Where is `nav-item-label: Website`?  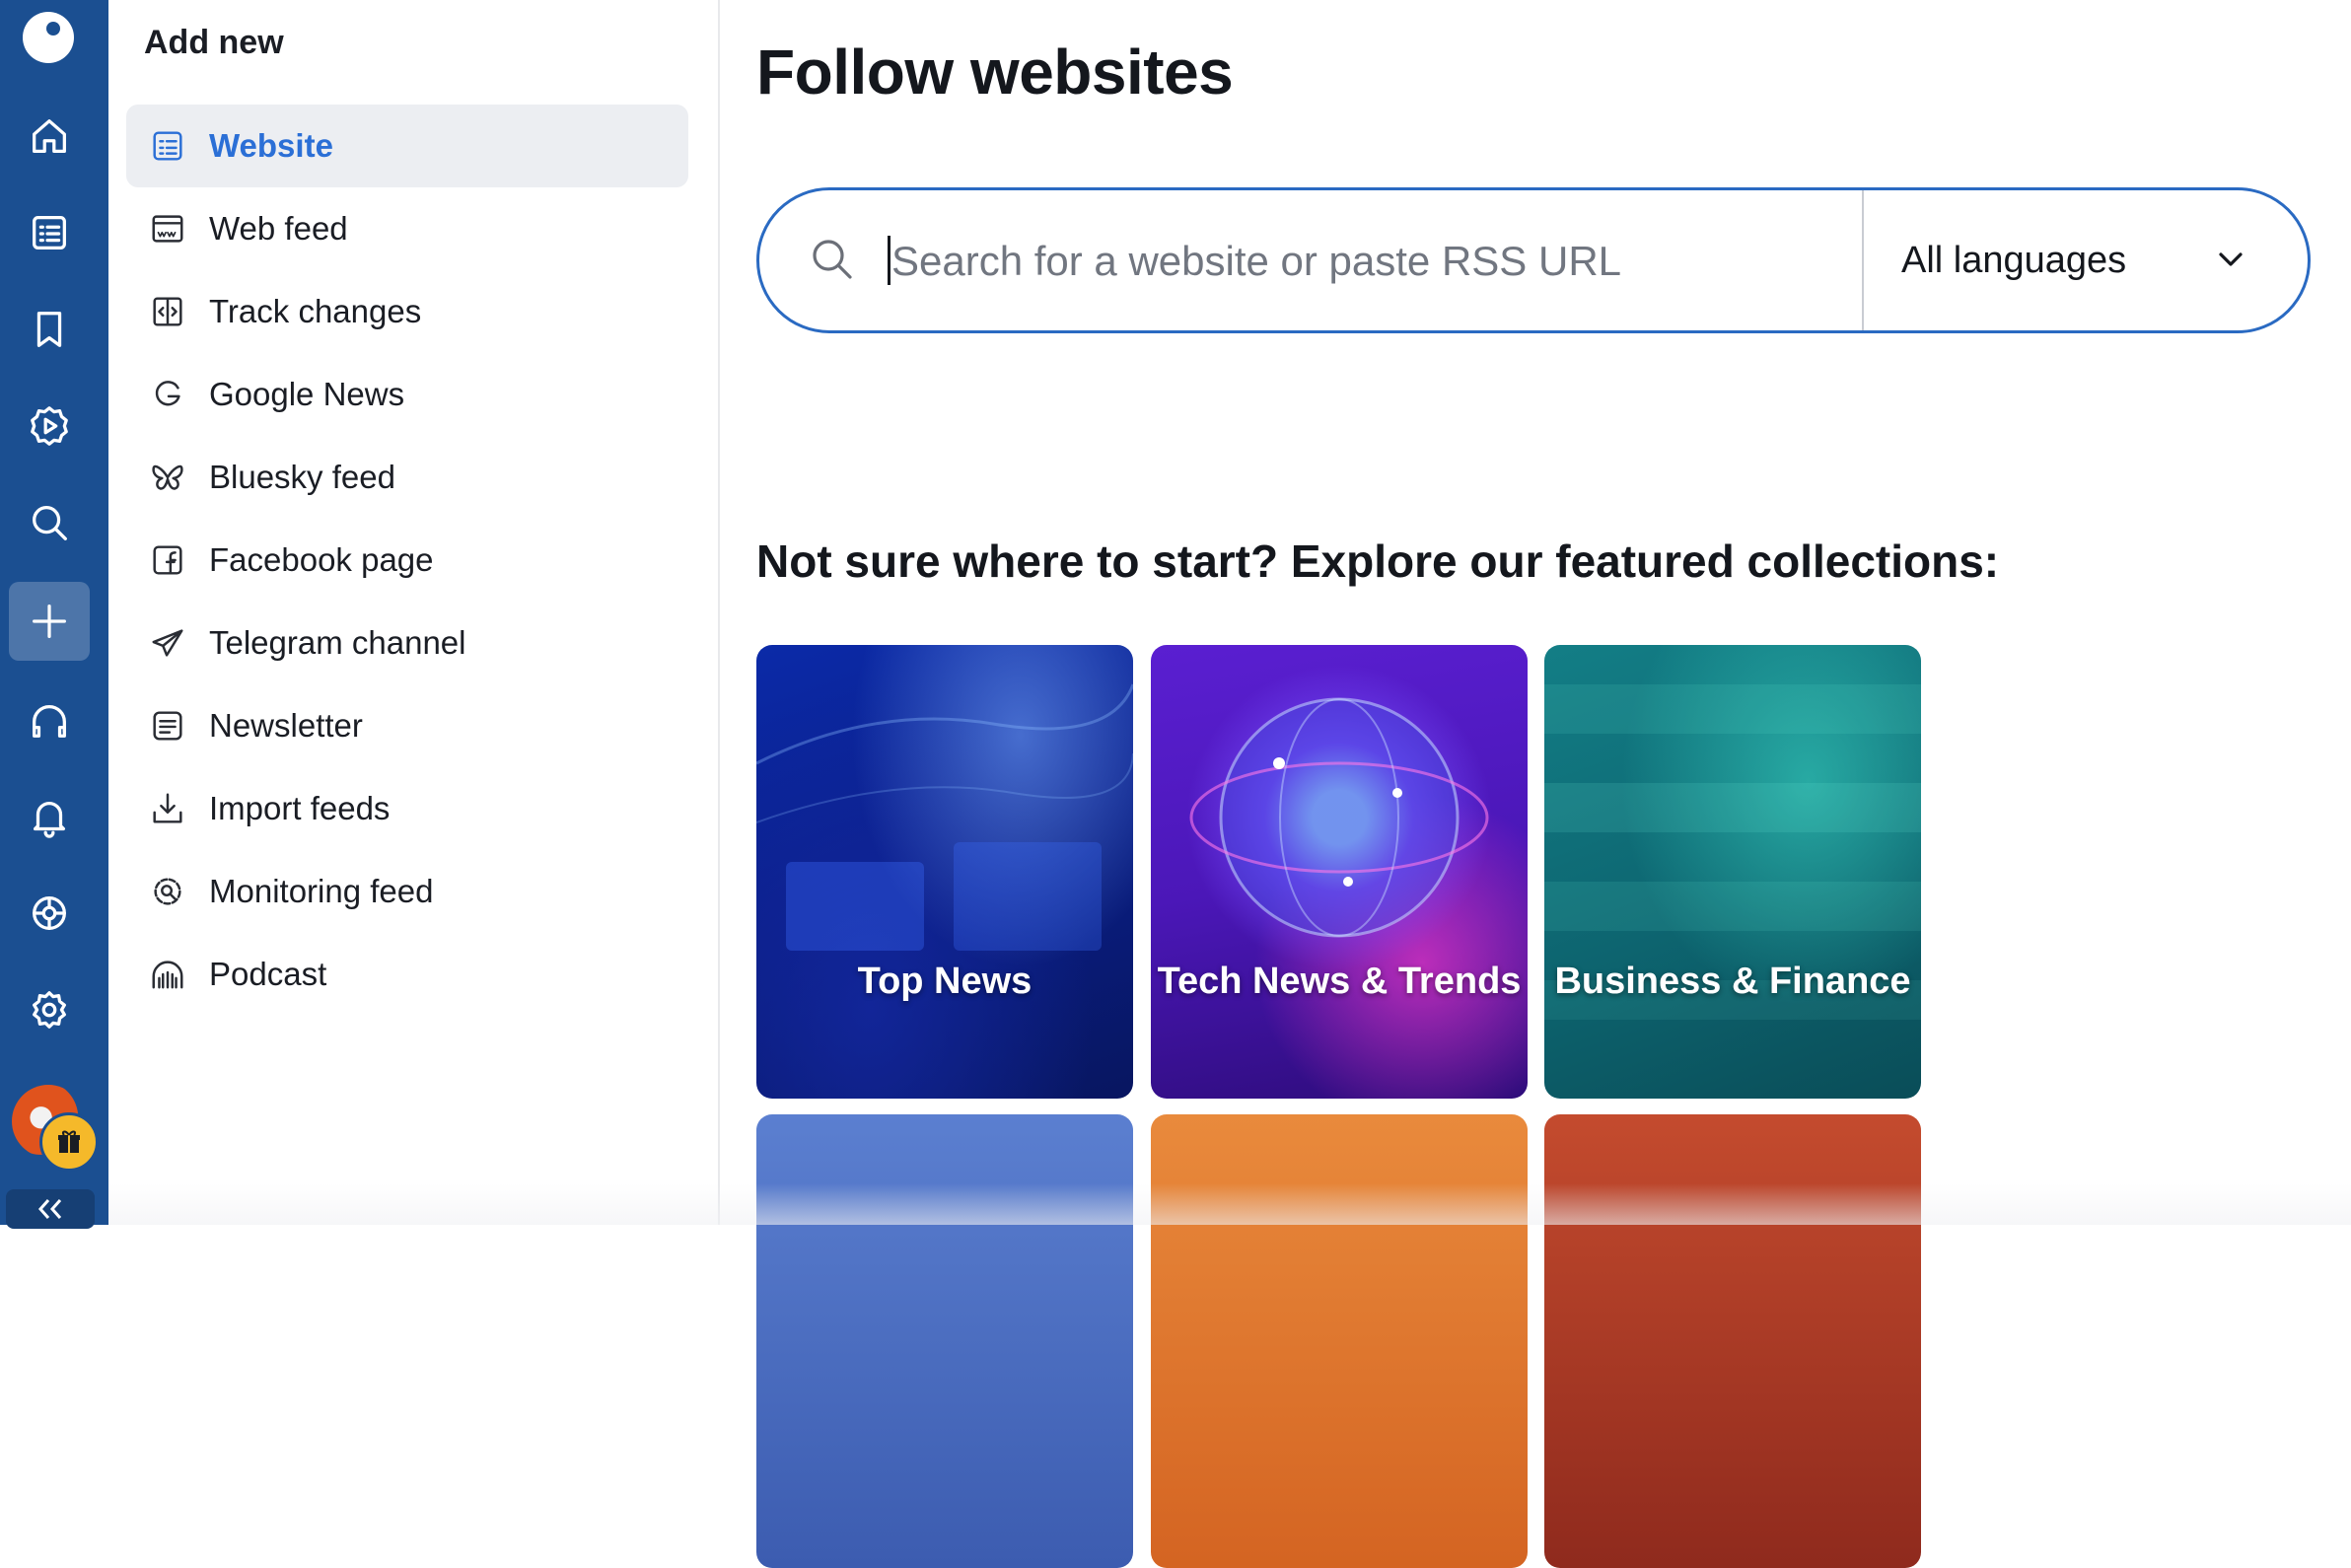 nav-item-label: Website is located at coordinates (271, 145).